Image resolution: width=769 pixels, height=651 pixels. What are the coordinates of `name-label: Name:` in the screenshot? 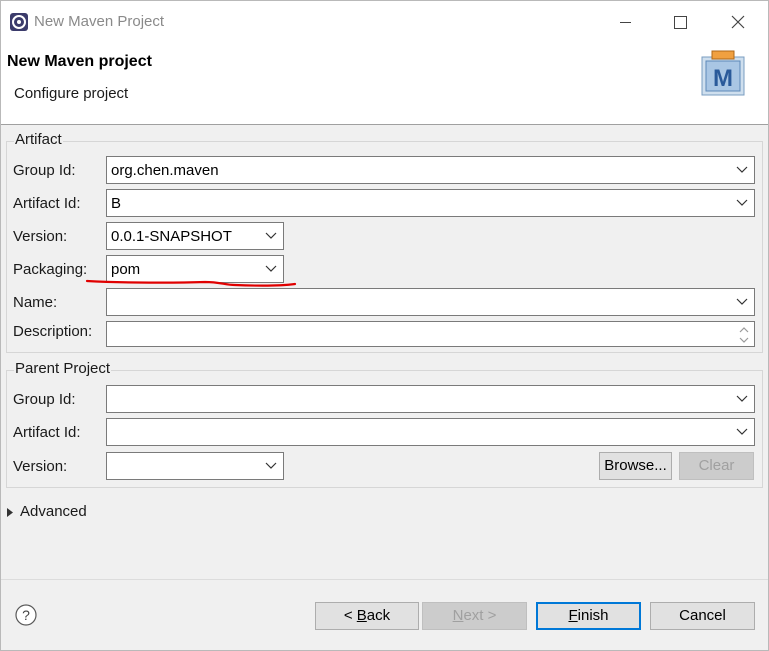 It's located at (35, 302).